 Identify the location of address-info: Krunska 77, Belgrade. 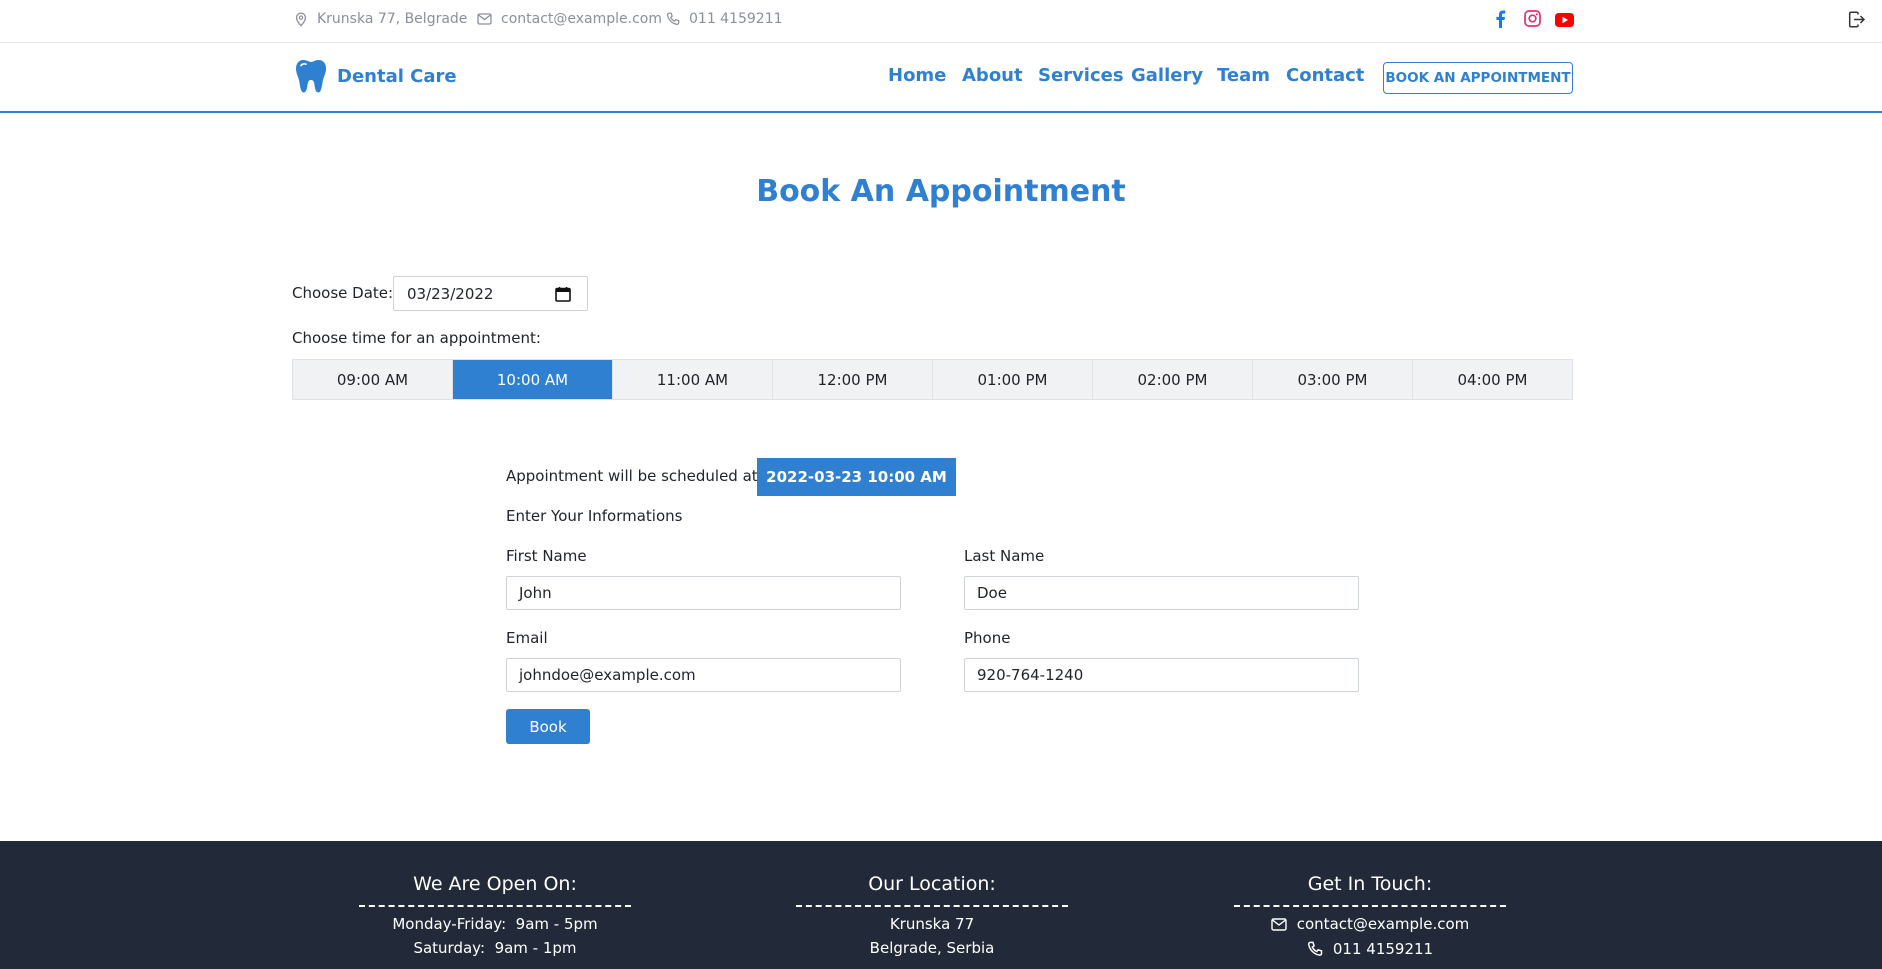
(380, 19).